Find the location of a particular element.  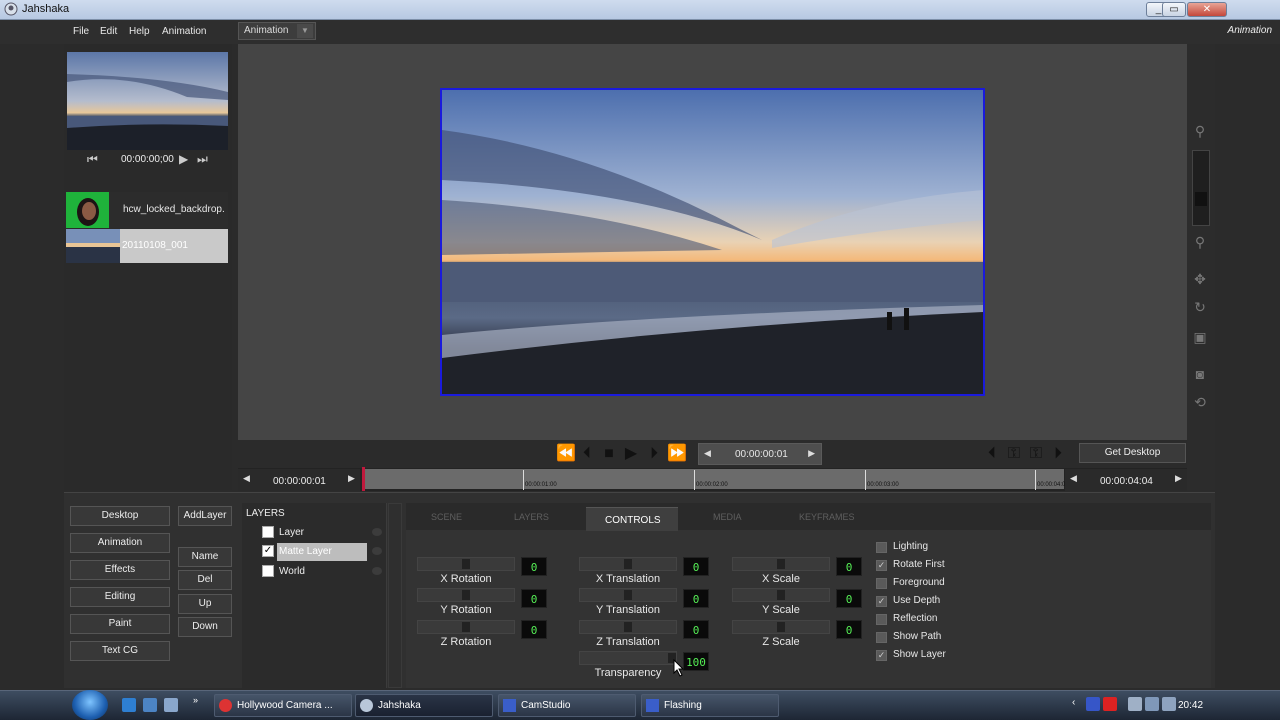

chevron-right-icon: » is located at coordinates (195, 700).